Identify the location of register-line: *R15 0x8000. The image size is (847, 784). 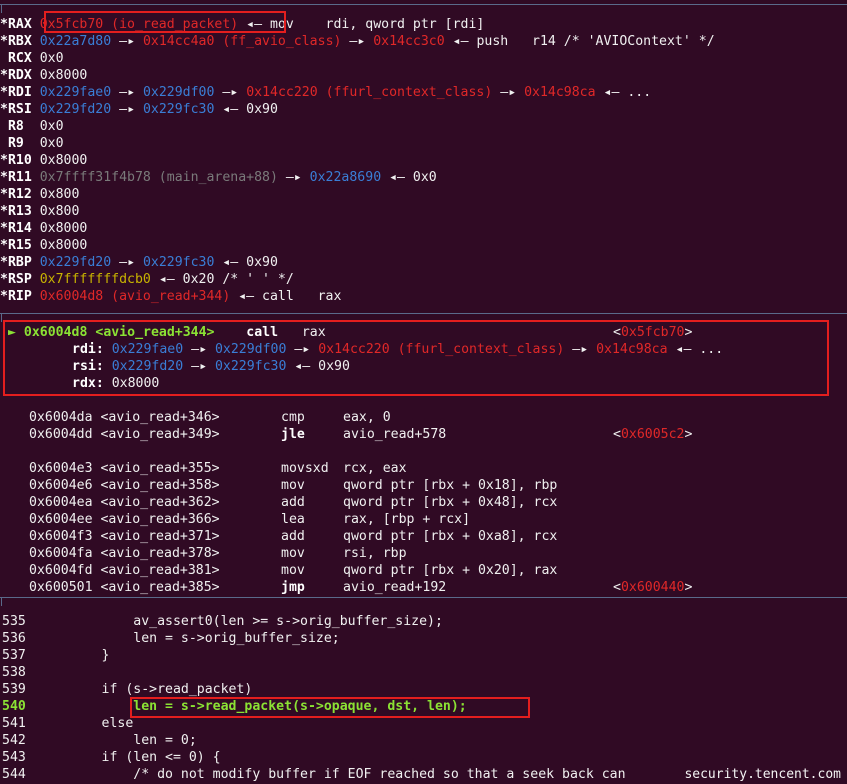
(43, 245).